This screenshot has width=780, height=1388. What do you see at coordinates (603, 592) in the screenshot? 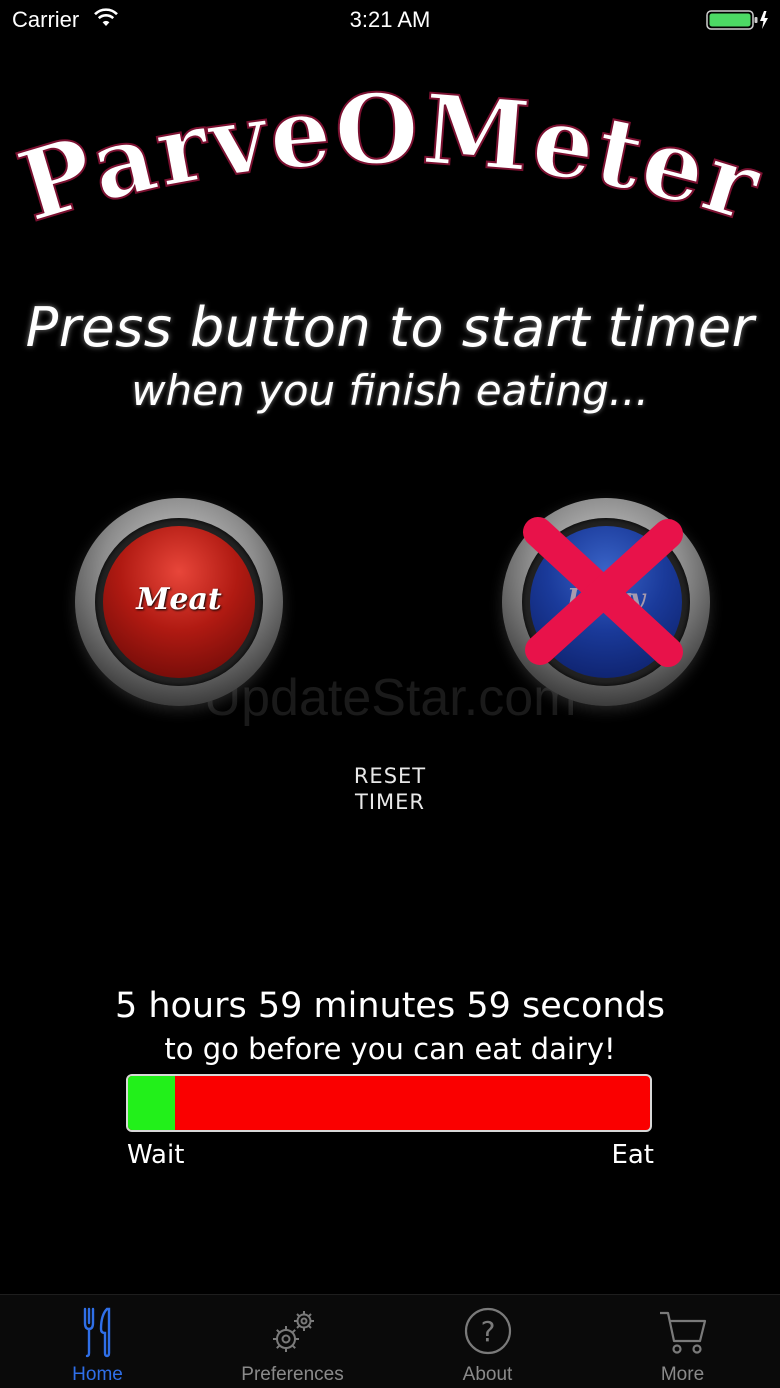
I see `disabled-x-icon` at bounding box center [603, 592].